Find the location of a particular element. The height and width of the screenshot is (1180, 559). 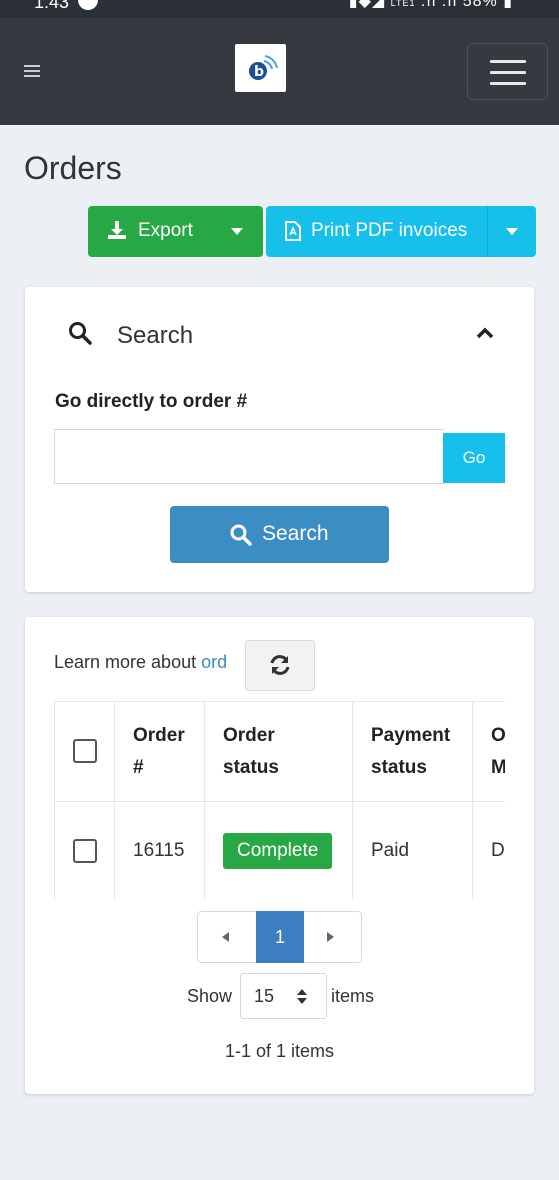

print-pdf-dropdown-button is located at coordinates (511, 231).